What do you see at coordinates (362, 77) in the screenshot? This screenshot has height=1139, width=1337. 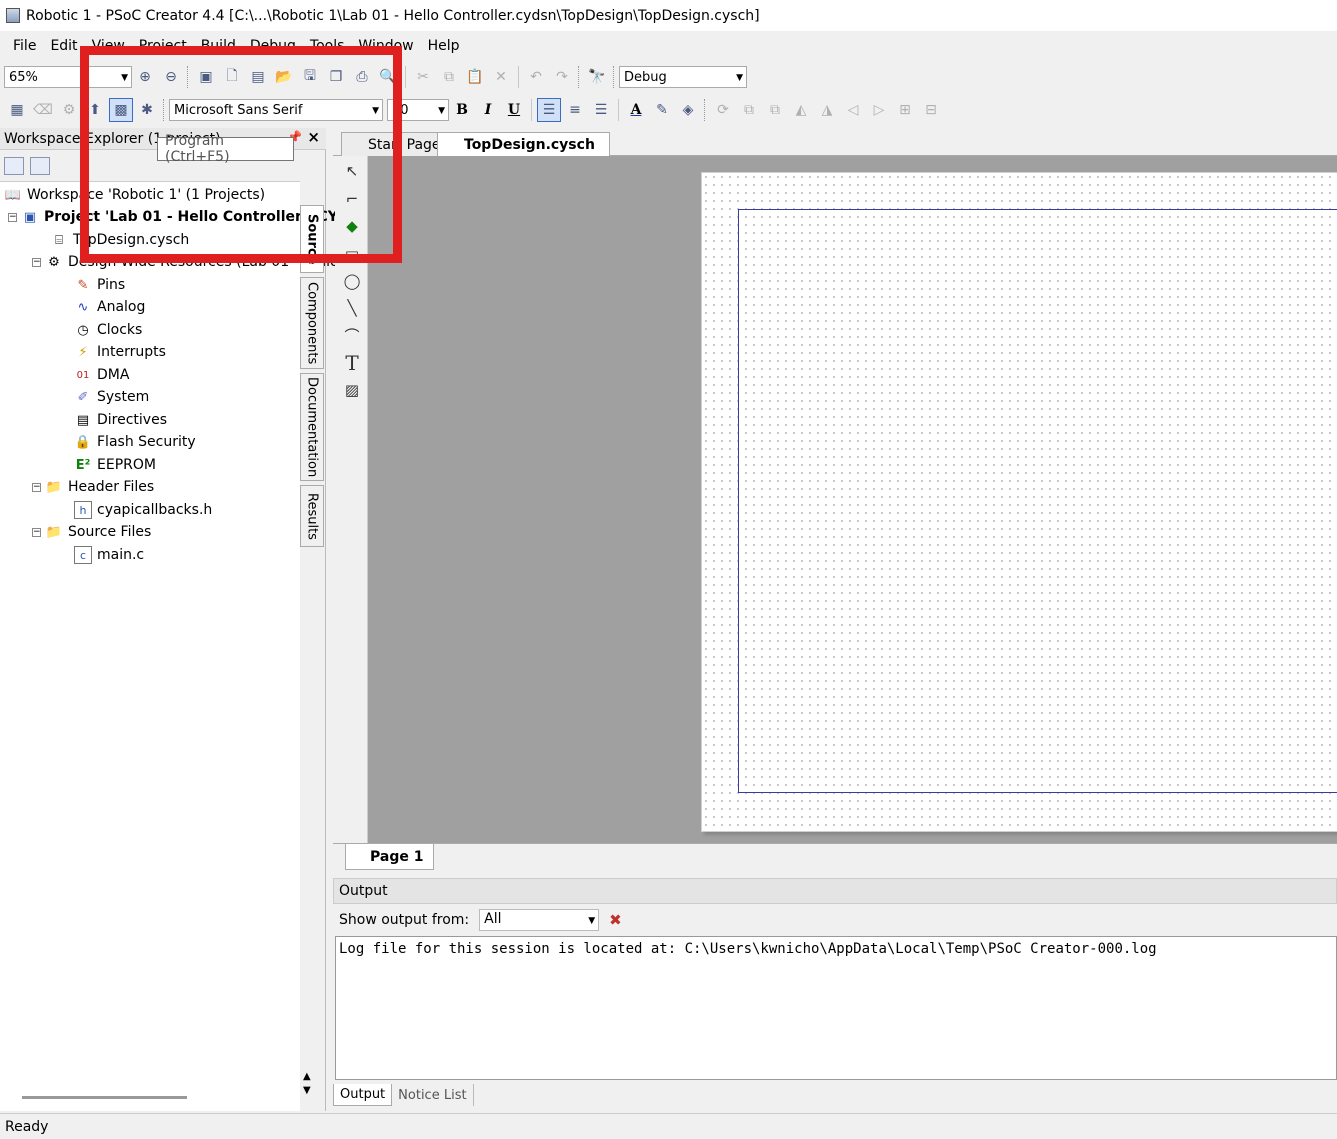 I see `print-icon: ⎙` at bounding box center [362, 77].